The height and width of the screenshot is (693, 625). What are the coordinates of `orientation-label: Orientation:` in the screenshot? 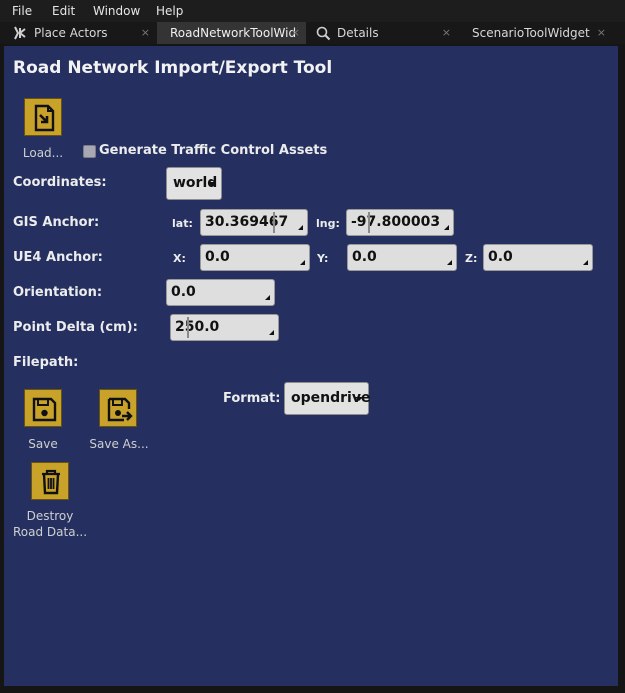 It's located at (58, 292).